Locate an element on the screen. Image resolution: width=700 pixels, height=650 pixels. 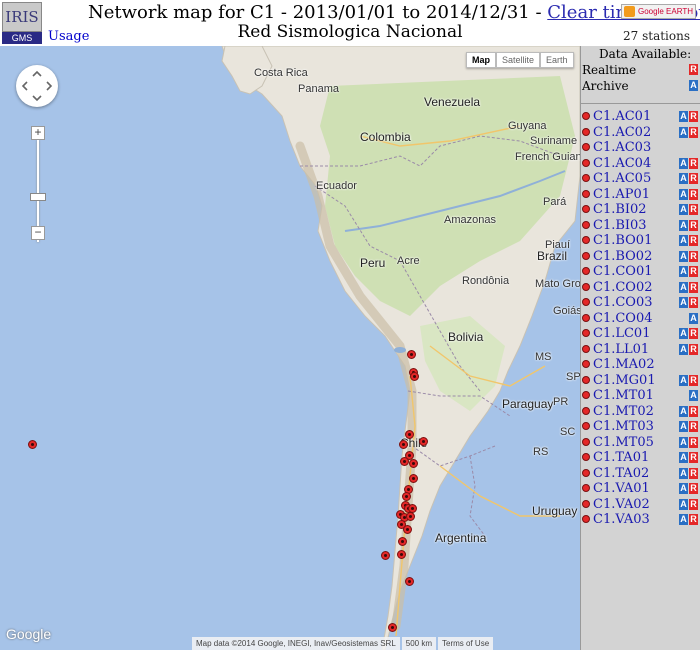
station-list-item: C1.MA02 is located at coordinates (640, 365).